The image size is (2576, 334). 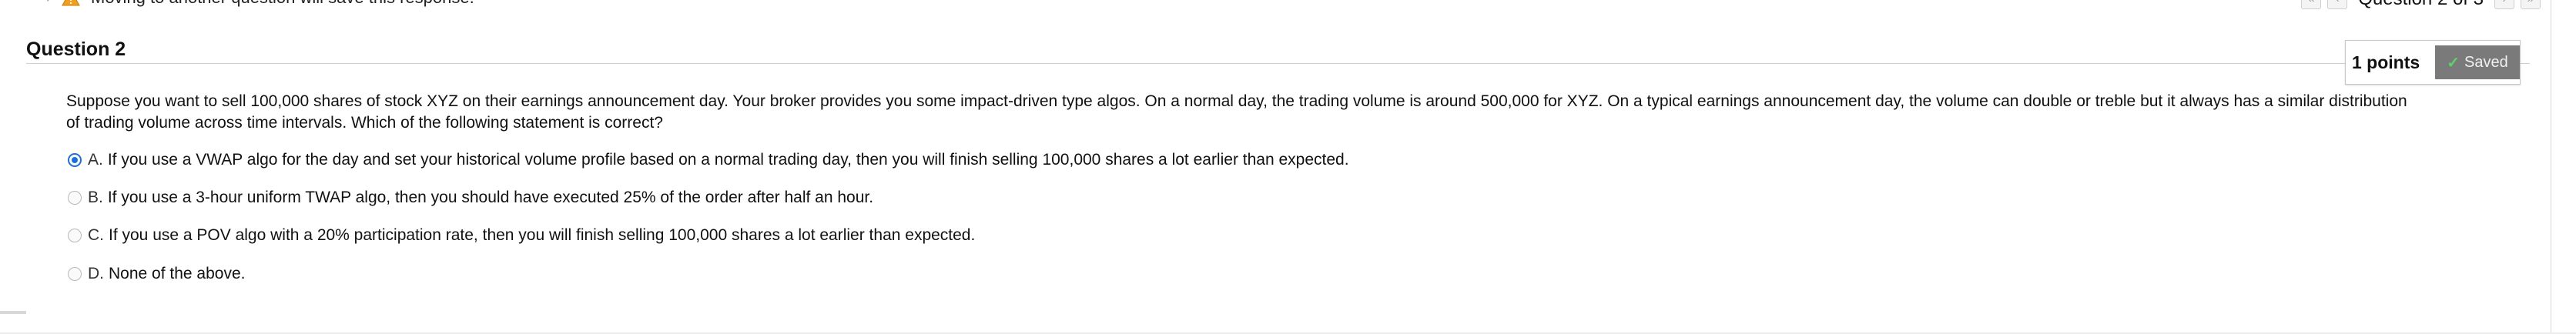 I want to click on option-letter: C., so click(x=96, y=235).